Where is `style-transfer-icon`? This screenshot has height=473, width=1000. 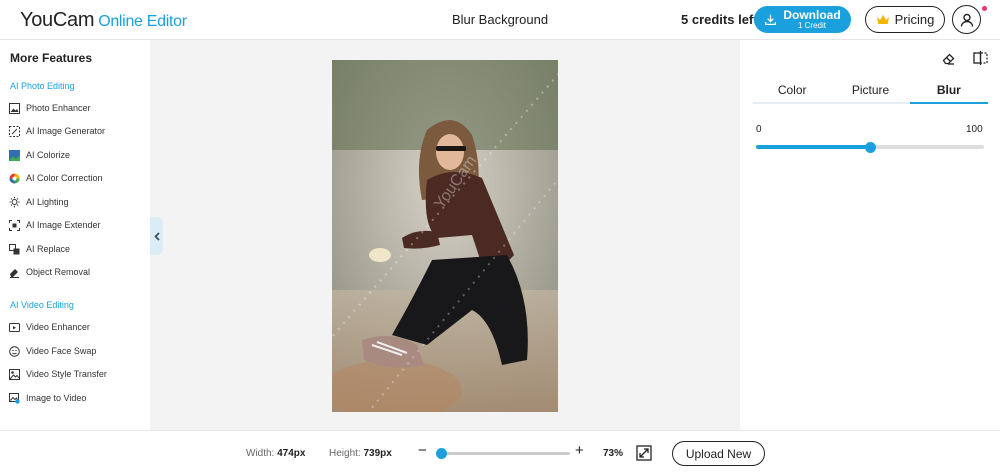 style-transfer-icon is located at coordinates (14, 374).